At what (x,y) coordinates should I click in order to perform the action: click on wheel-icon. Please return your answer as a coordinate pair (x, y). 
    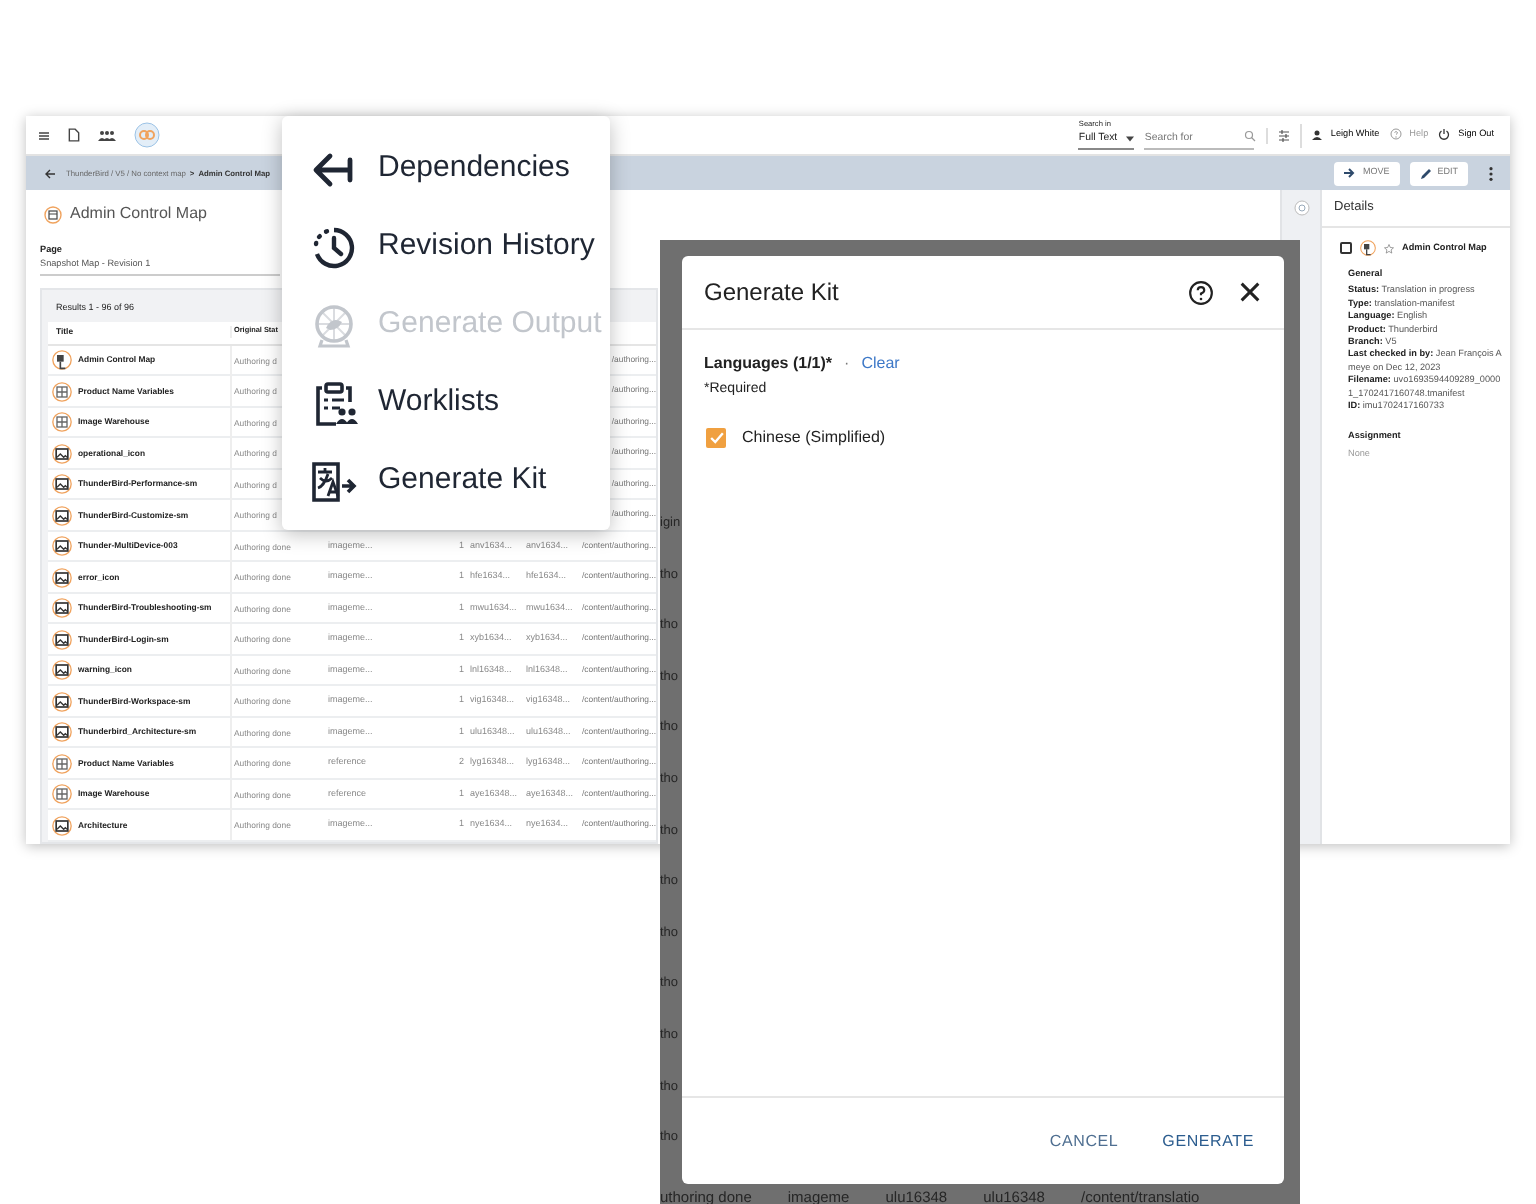
    Looking at the image, I should click on (334, 325).